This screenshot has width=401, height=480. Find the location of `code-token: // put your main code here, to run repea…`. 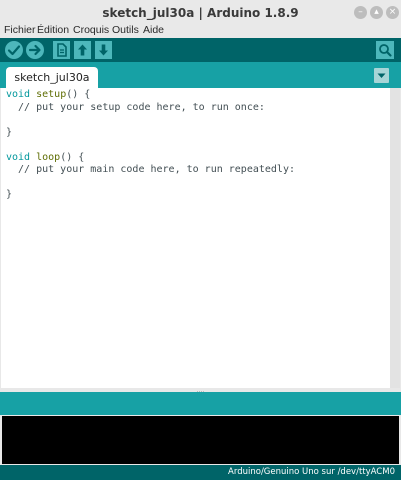

code-token: // put your main code here, to run repea… is located at coordinates (150, 169).